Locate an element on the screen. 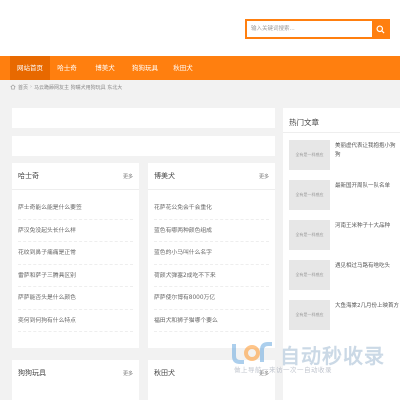 This screenshot has height=400, width=400. toys-title: 狗狗玩具 is located at coordinates (32, 373).